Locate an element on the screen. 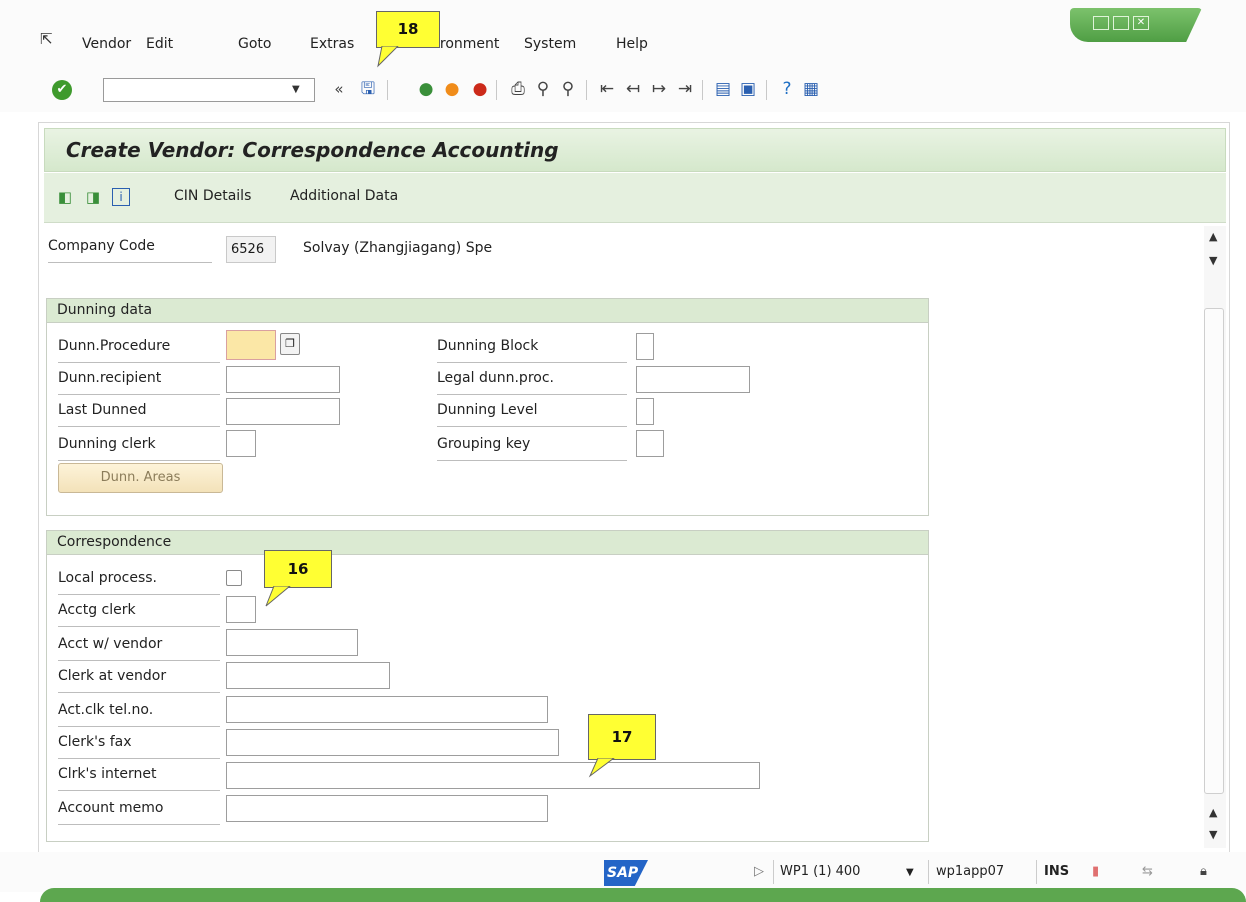  clerks-fax-label: Clerk's fax is located at coordinates (139, 746).